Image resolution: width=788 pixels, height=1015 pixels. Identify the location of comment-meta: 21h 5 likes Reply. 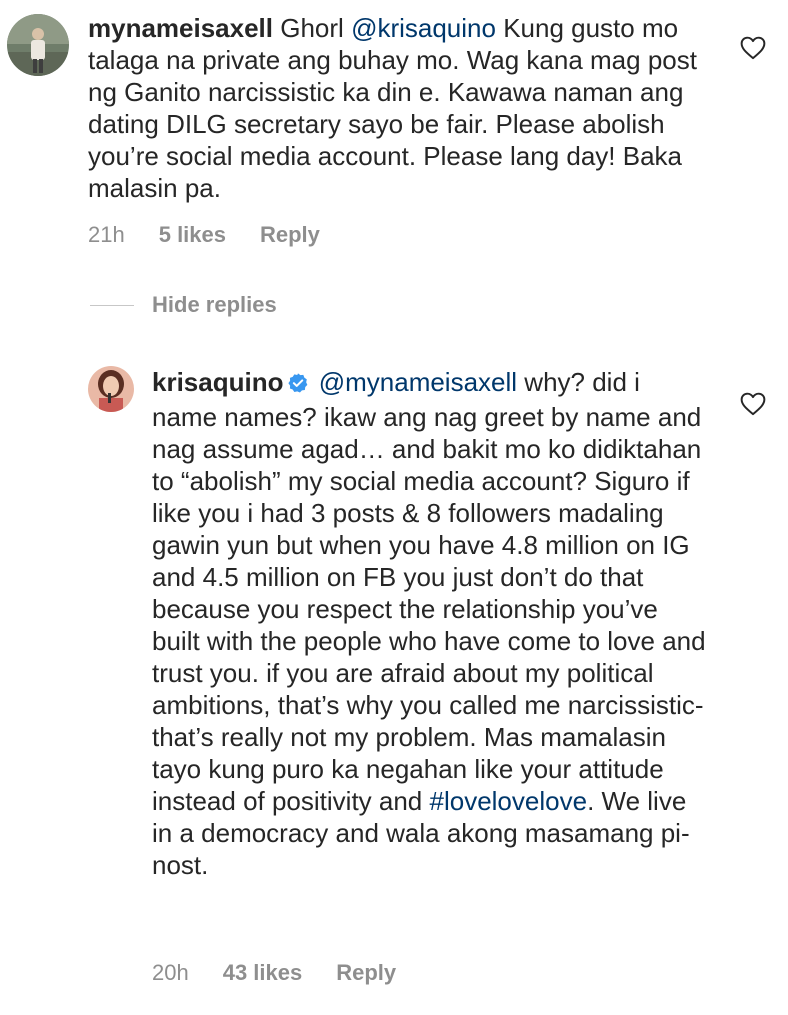
(221, 235).